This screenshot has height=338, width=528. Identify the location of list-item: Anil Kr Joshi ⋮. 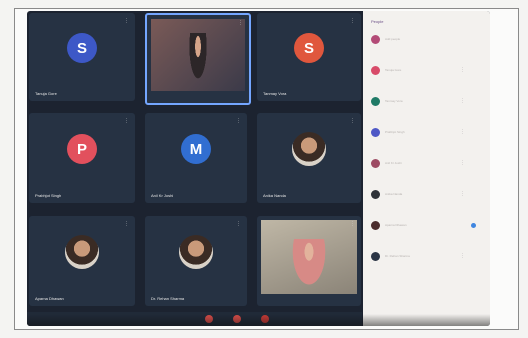
(430, 167).